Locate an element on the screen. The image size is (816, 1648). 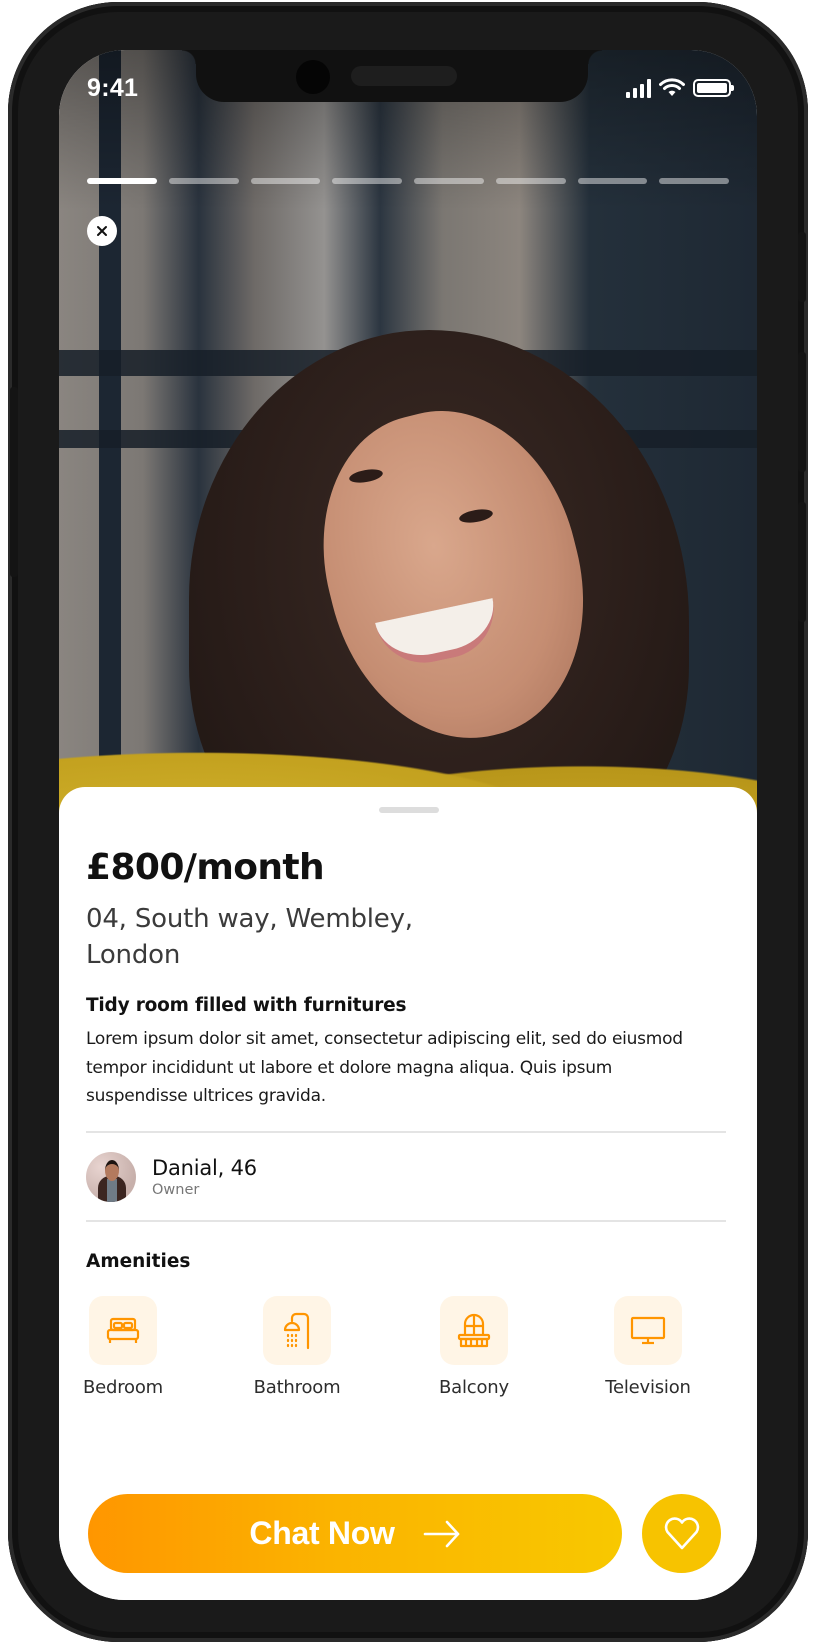
battery-icon is located at coordinates (713, 88).